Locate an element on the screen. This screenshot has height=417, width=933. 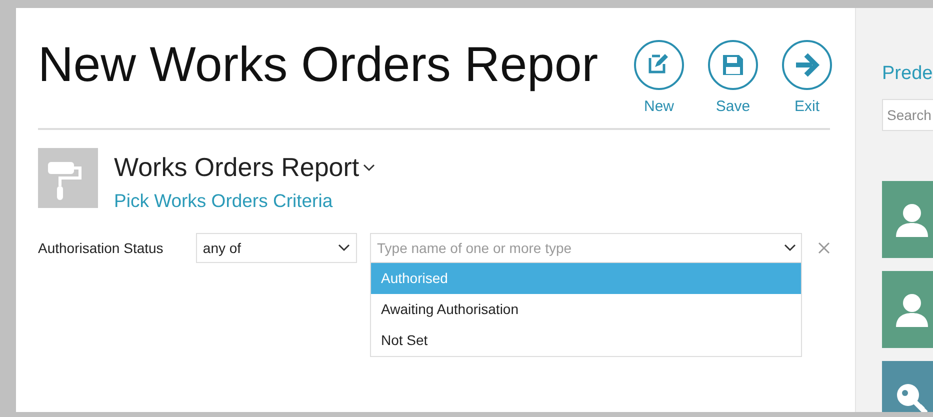
operator-select: any of is located at coordinates (276, 248).